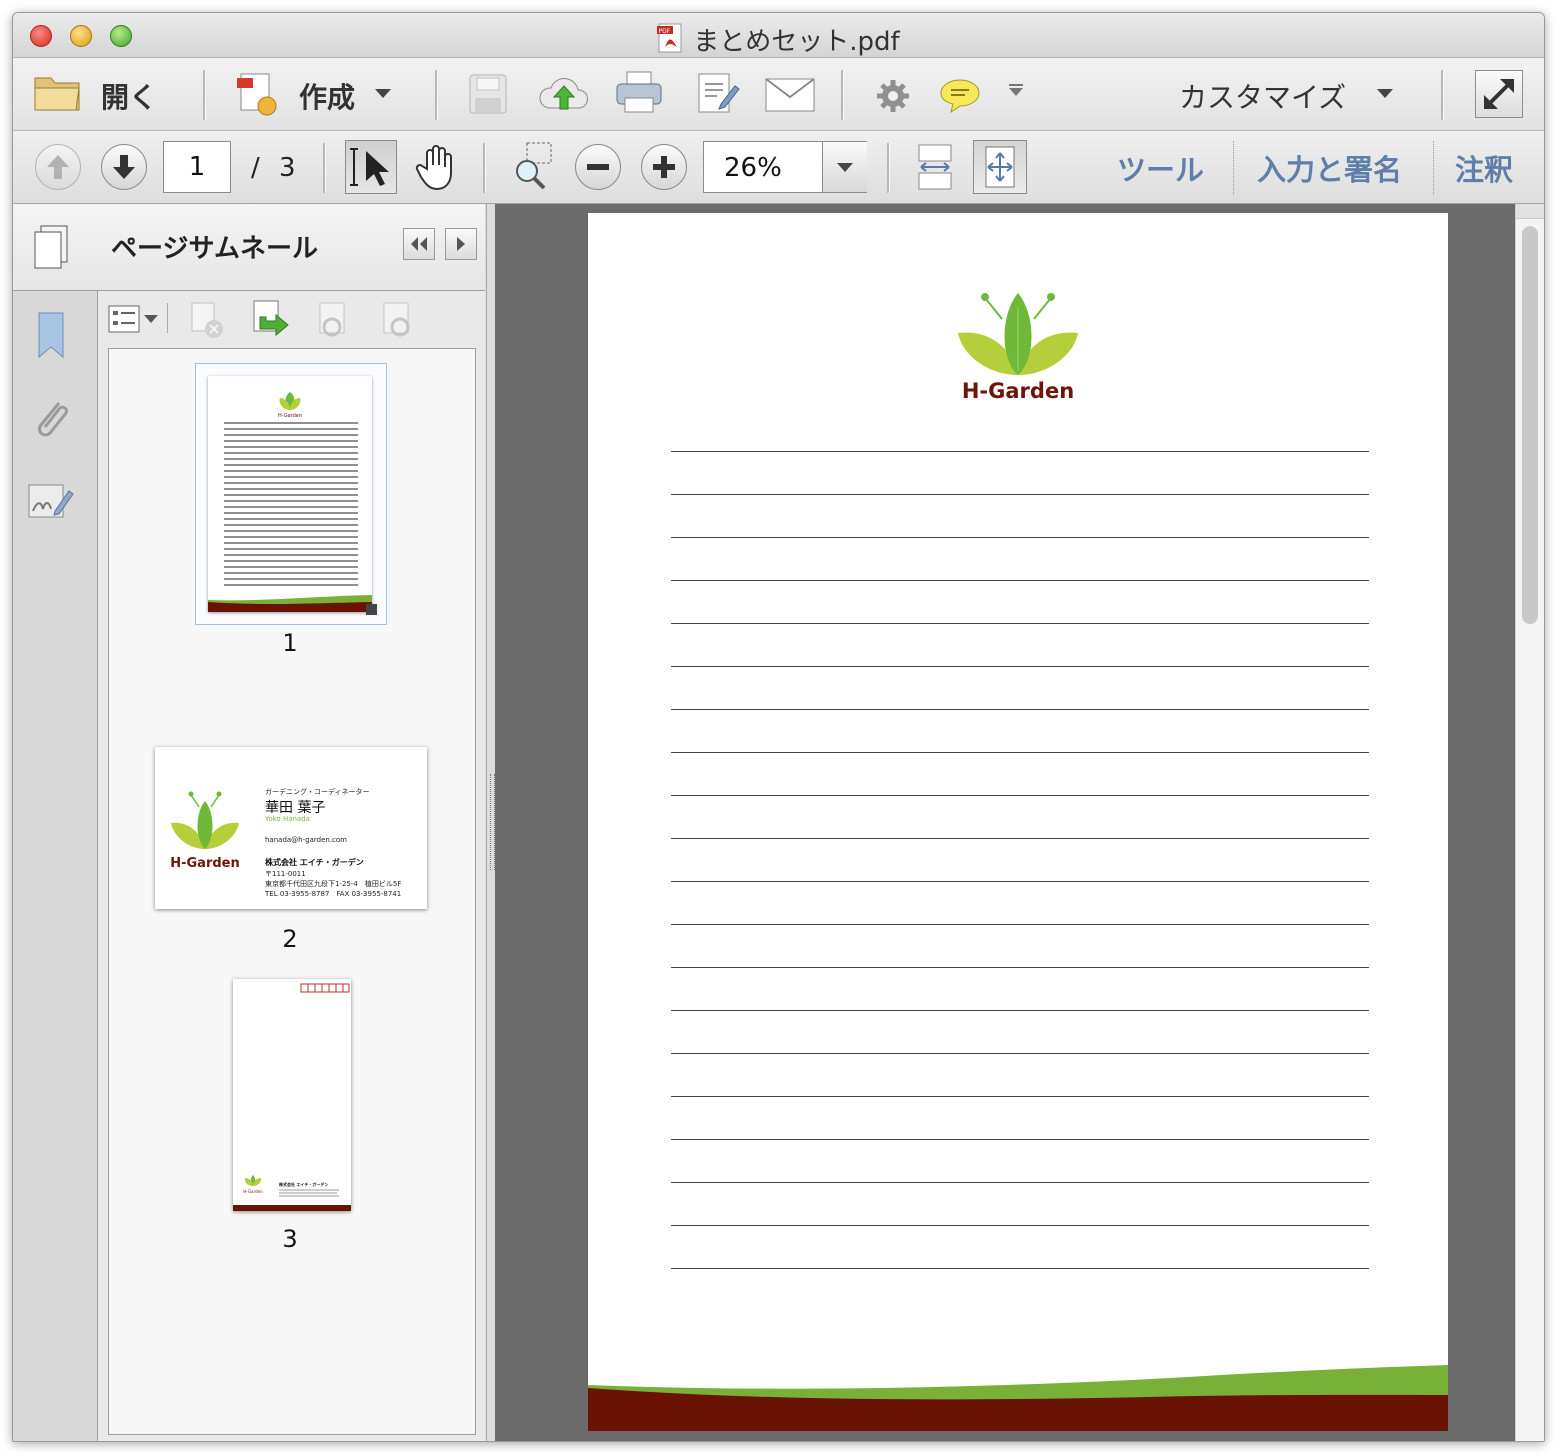  What do you see at coordinates (960, 98) in the screenshot?
I see `comment-bubble-icon` at bounding box center [960, 98].